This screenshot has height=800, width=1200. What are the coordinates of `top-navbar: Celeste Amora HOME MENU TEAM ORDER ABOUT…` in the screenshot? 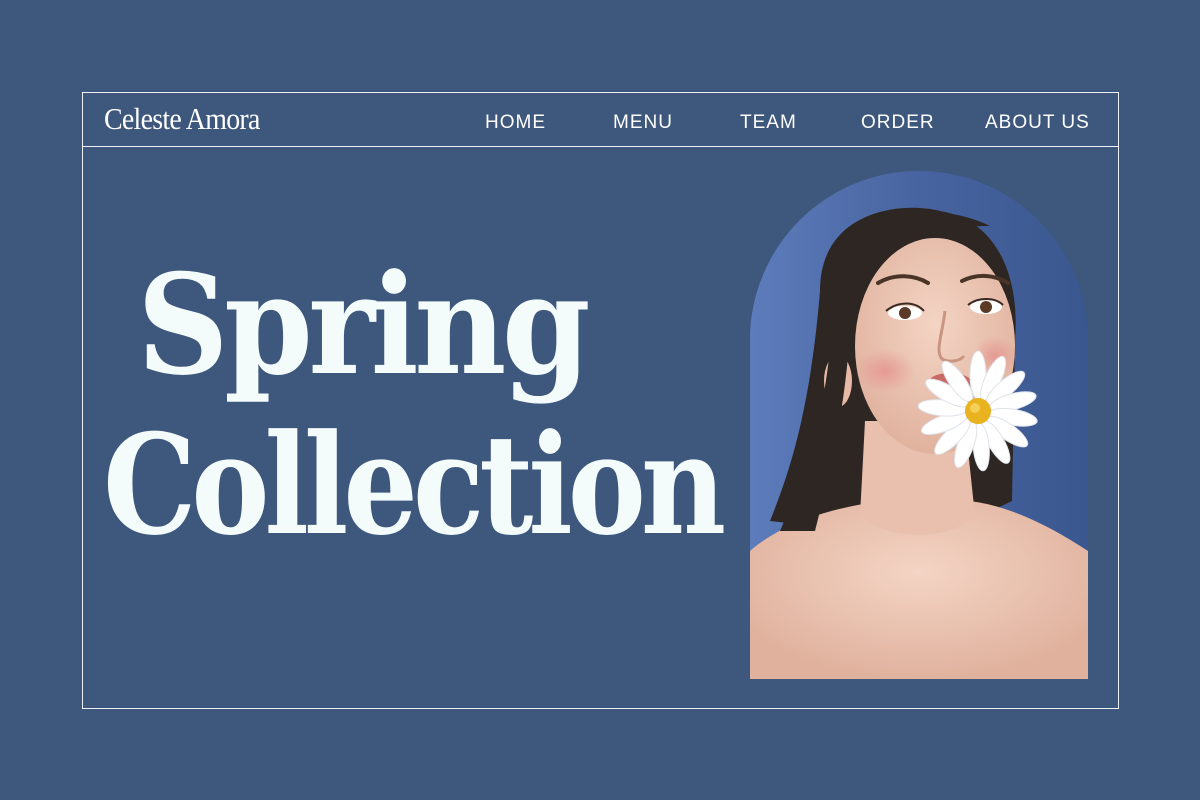 It's located at (600, 120).